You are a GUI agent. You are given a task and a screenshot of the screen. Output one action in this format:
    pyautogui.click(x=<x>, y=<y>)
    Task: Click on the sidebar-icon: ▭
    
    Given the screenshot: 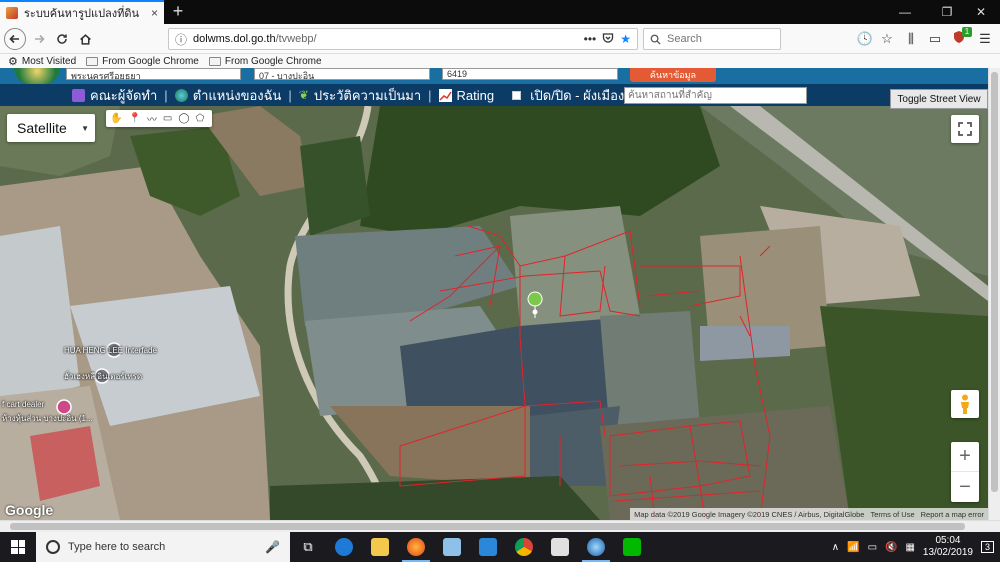 What is the action you would take?
    pyautogui.click(x=935, y=39)
    